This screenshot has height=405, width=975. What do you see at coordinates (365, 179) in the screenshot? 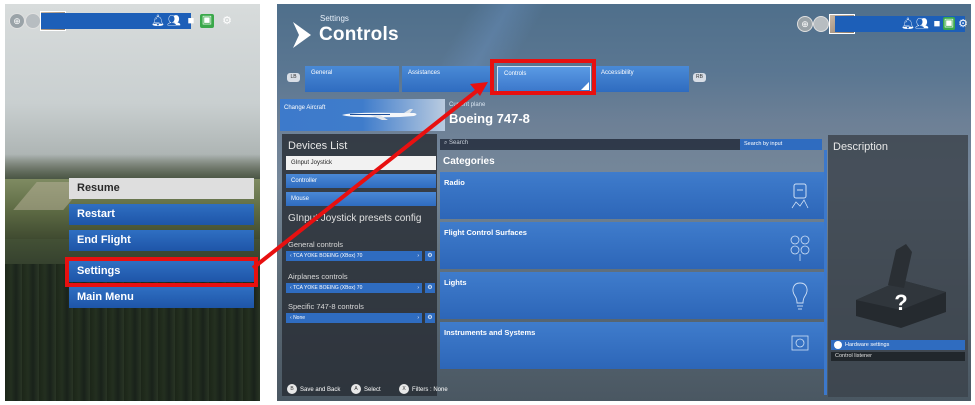
I see `connector-arrow` at bounding box center [365, 179].